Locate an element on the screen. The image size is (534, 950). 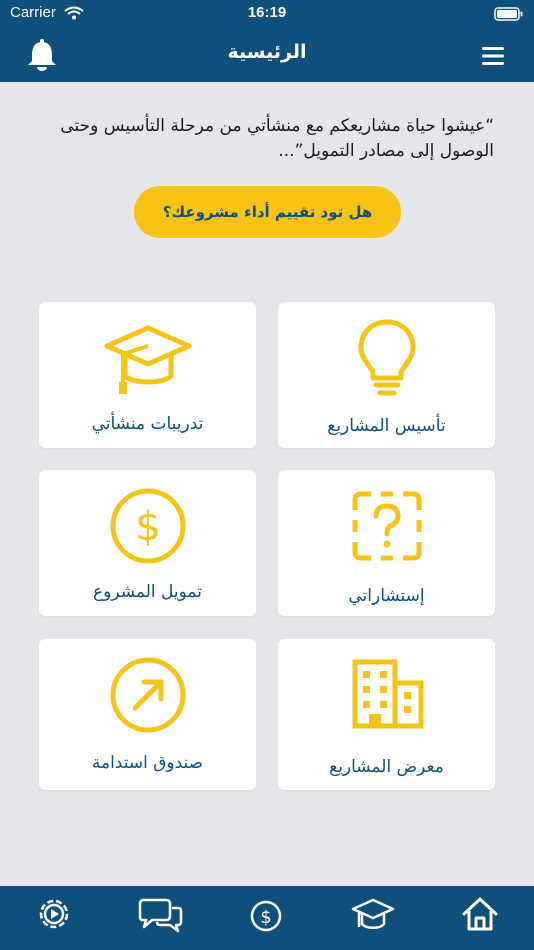
card-sustainability-fund: صندوق استدامة is located at coordinates (147, 714).